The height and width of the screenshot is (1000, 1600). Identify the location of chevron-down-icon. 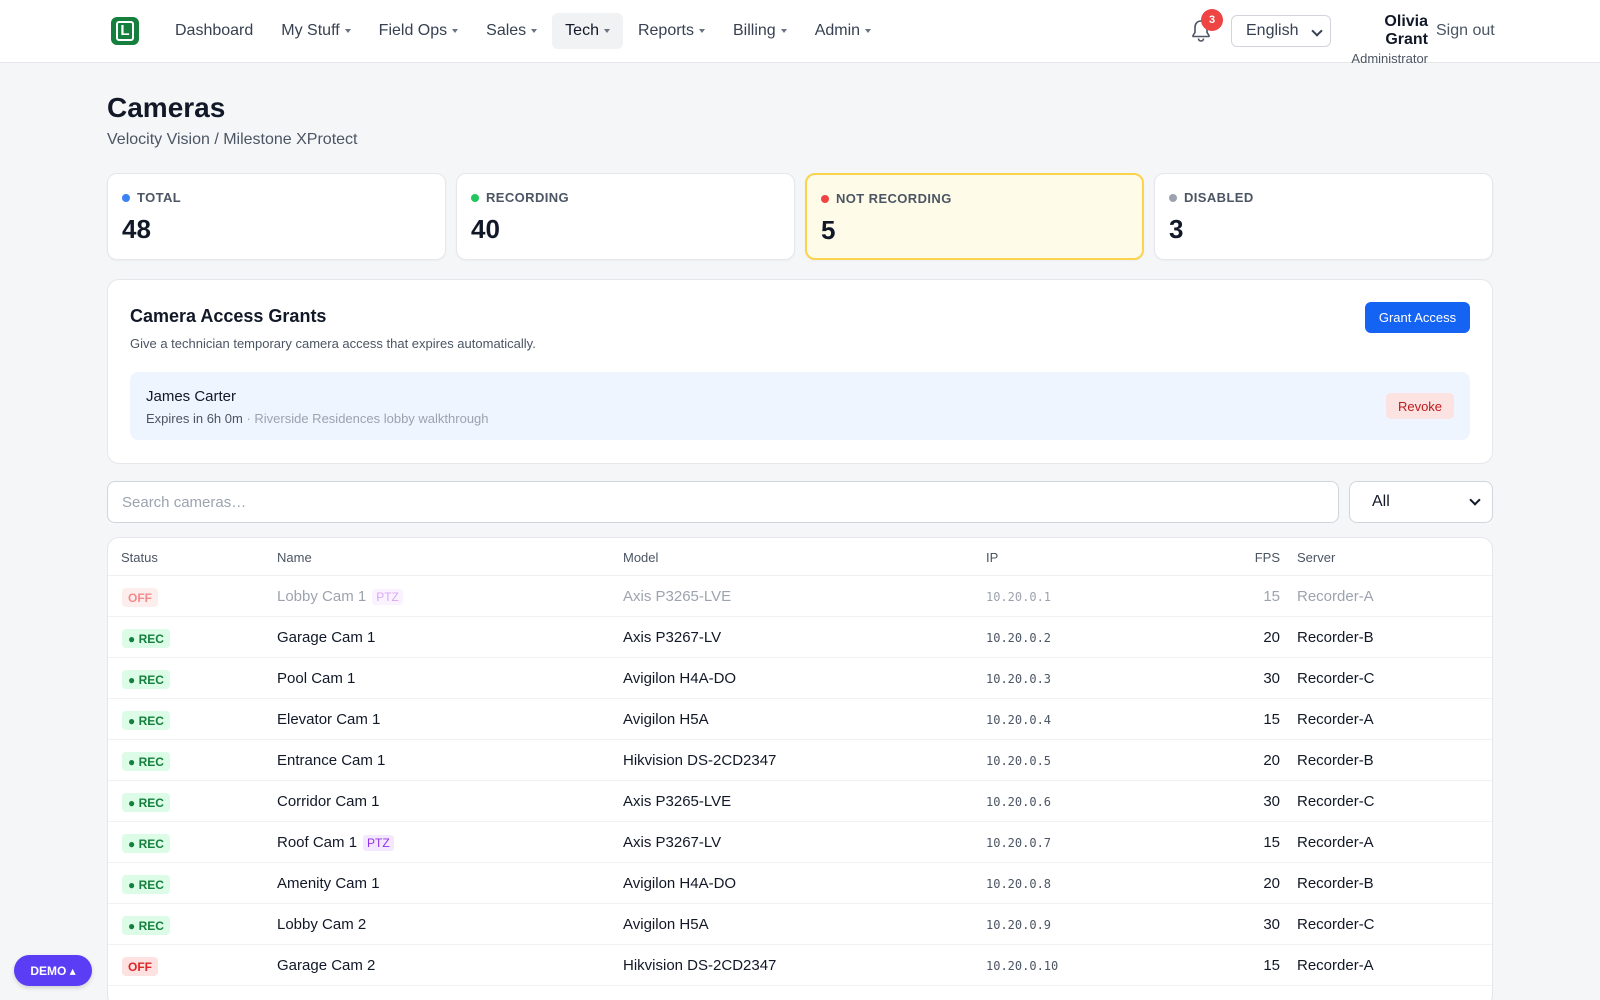
(1475, 500).